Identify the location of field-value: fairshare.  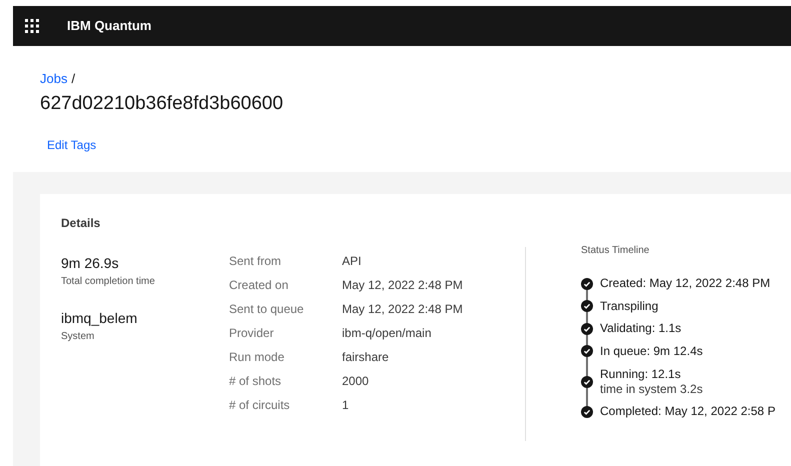
(365, 357).